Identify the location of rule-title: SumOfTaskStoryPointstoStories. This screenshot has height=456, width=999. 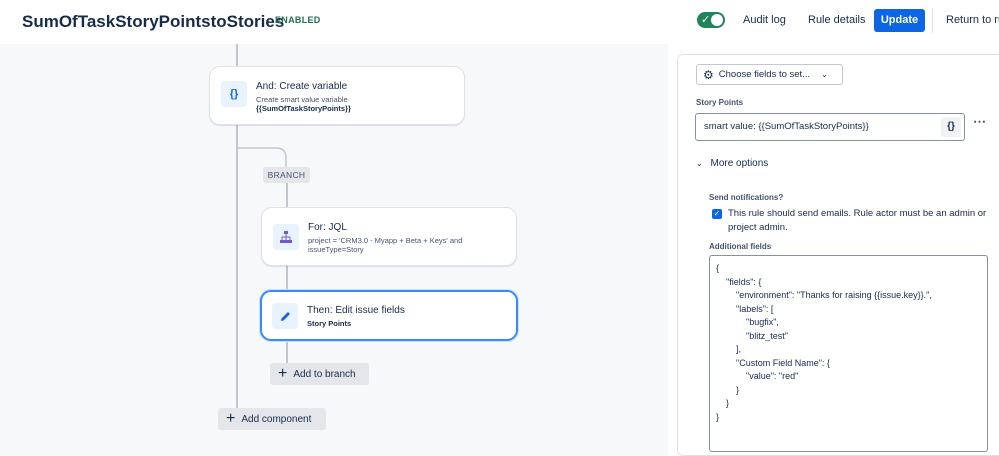
(153, 21).